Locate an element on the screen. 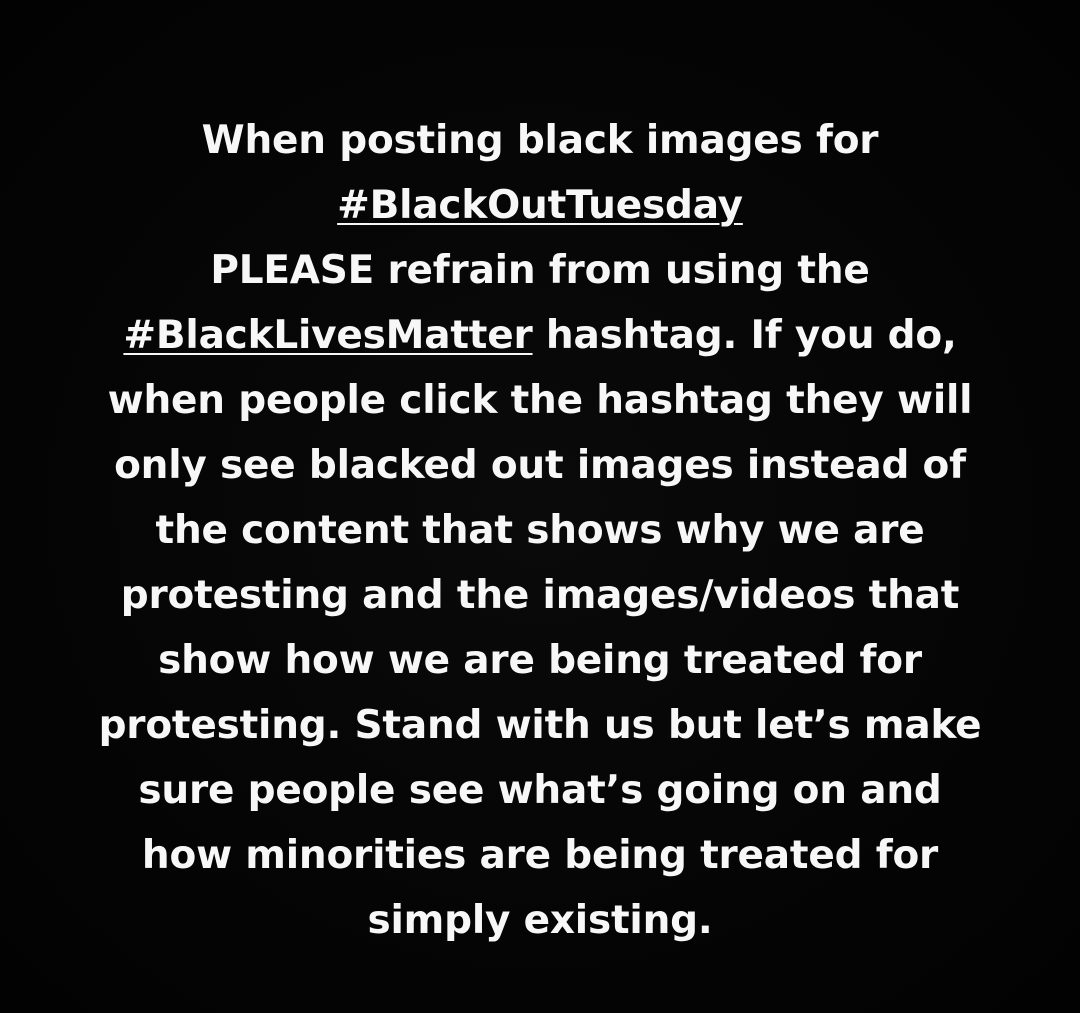  line-text: the content that shows why we are is located at coordinates (540, 530).